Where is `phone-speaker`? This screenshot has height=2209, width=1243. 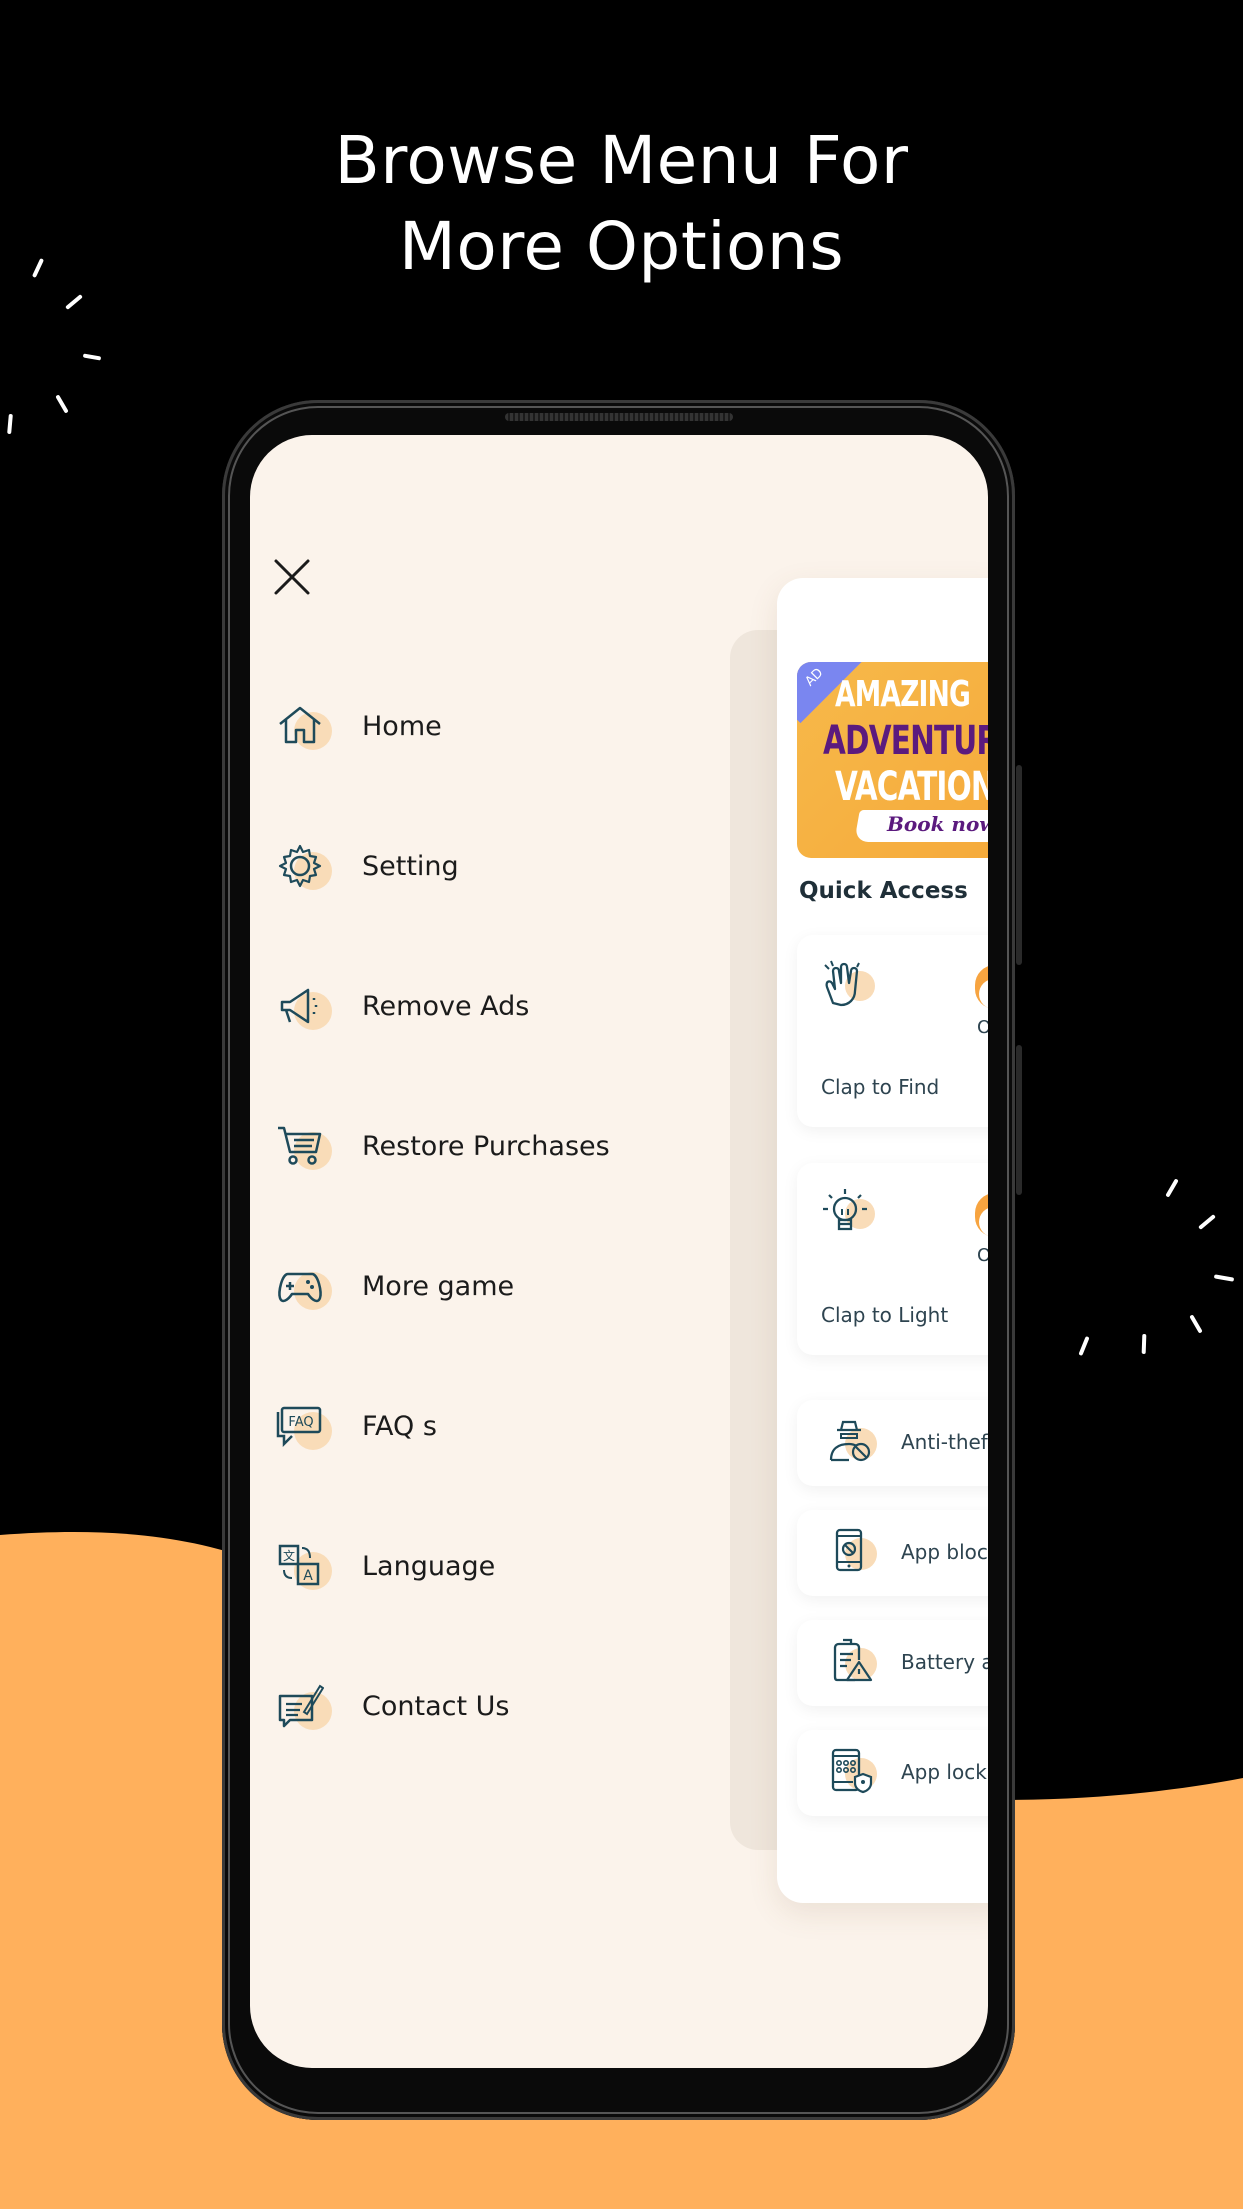 phone-speaker is located at coordinates (619, 417).